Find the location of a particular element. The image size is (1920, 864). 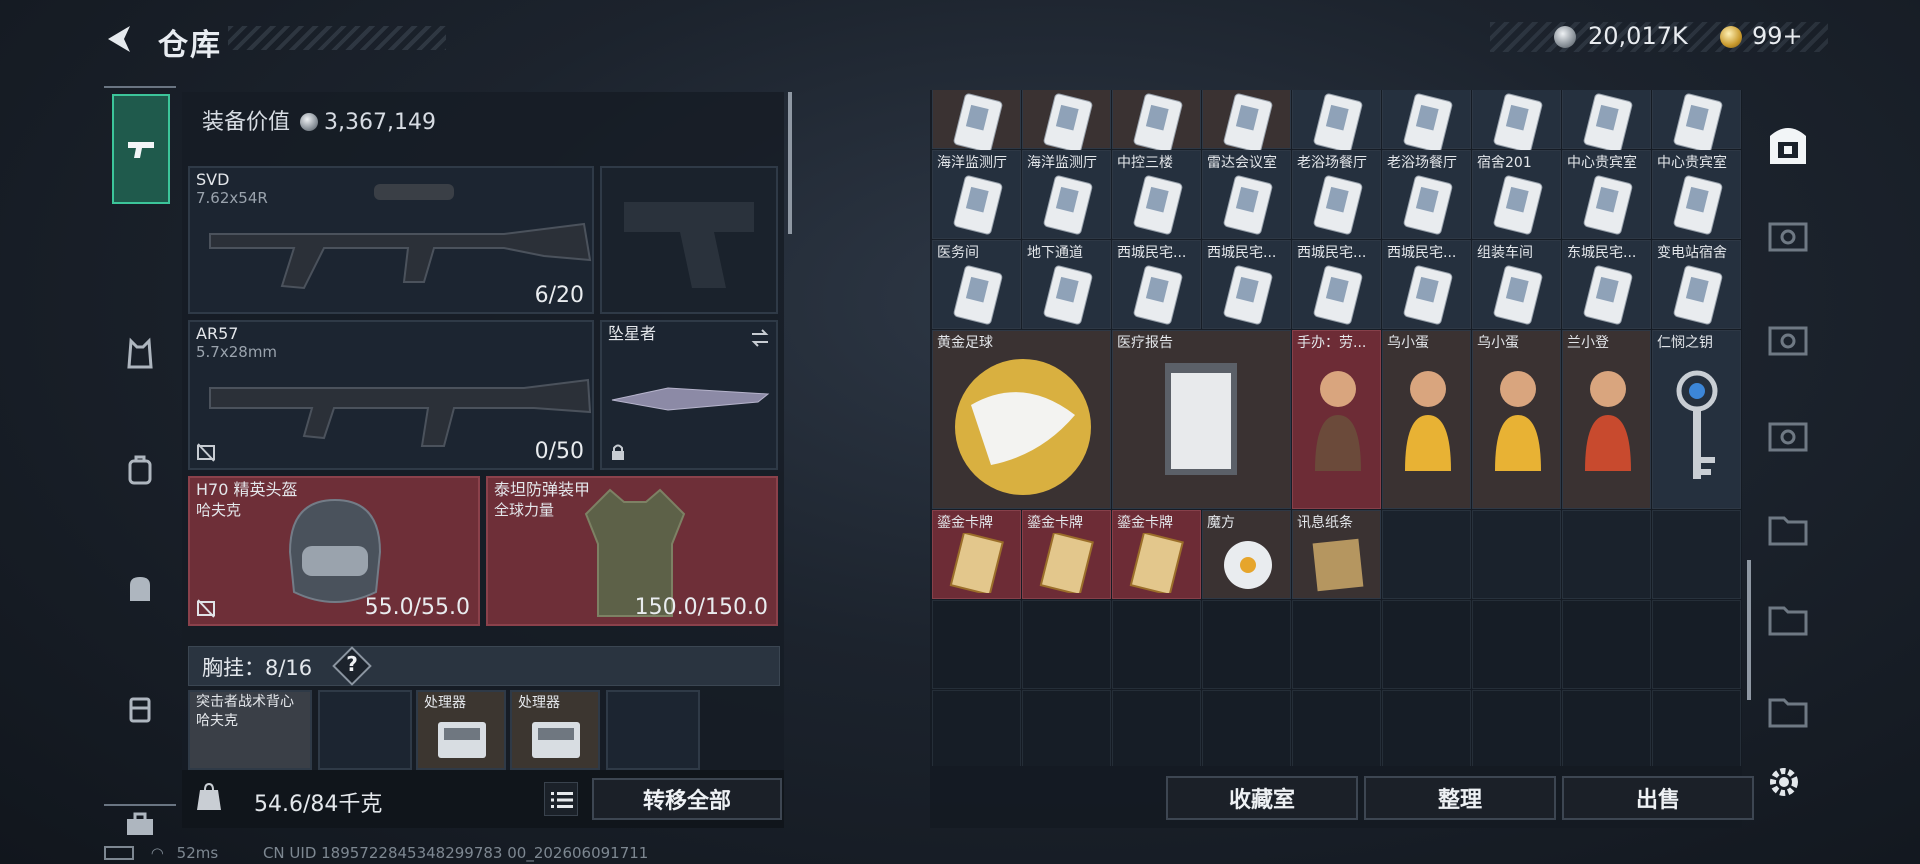

nav-item-vest is located at coordinates (140, 354).